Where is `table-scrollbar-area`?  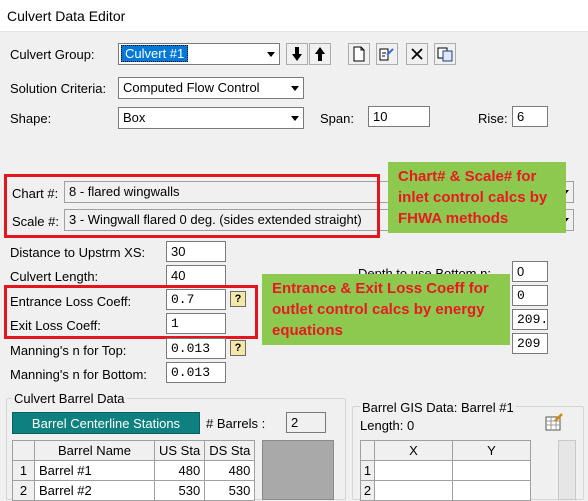
table-scrollbar-area is located at coordinates (298, 470).